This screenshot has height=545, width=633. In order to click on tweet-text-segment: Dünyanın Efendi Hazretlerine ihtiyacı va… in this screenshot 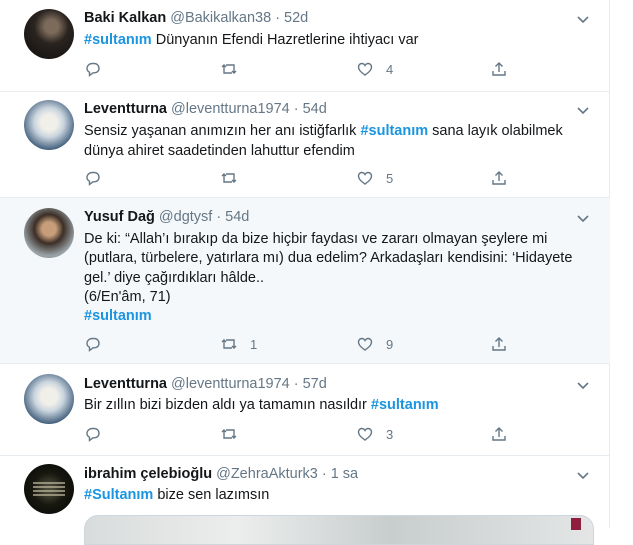, I will do `click(285, 40)`.